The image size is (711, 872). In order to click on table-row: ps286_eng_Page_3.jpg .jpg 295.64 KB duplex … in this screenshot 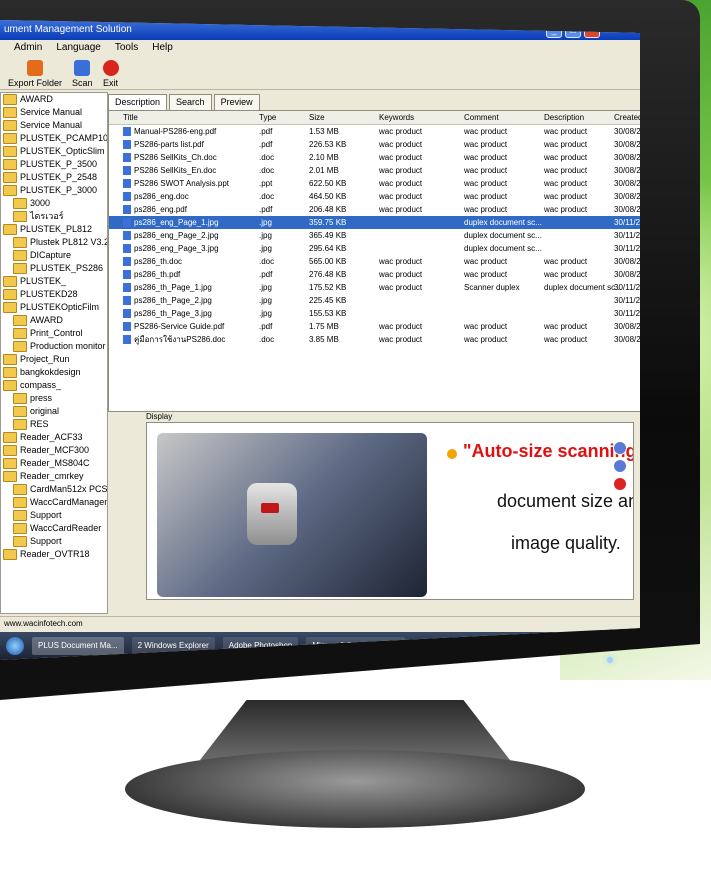, I will do `click(374, 248)`.